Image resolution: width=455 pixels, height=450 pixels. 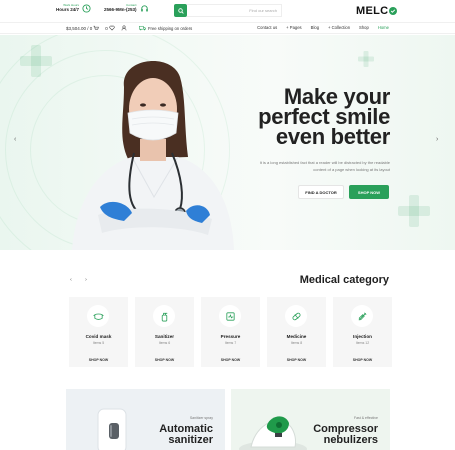 What do you see at coordinates (296, 336) in the screenshot?
I see `category-name: Medicine` at bounding box center [296, 336].